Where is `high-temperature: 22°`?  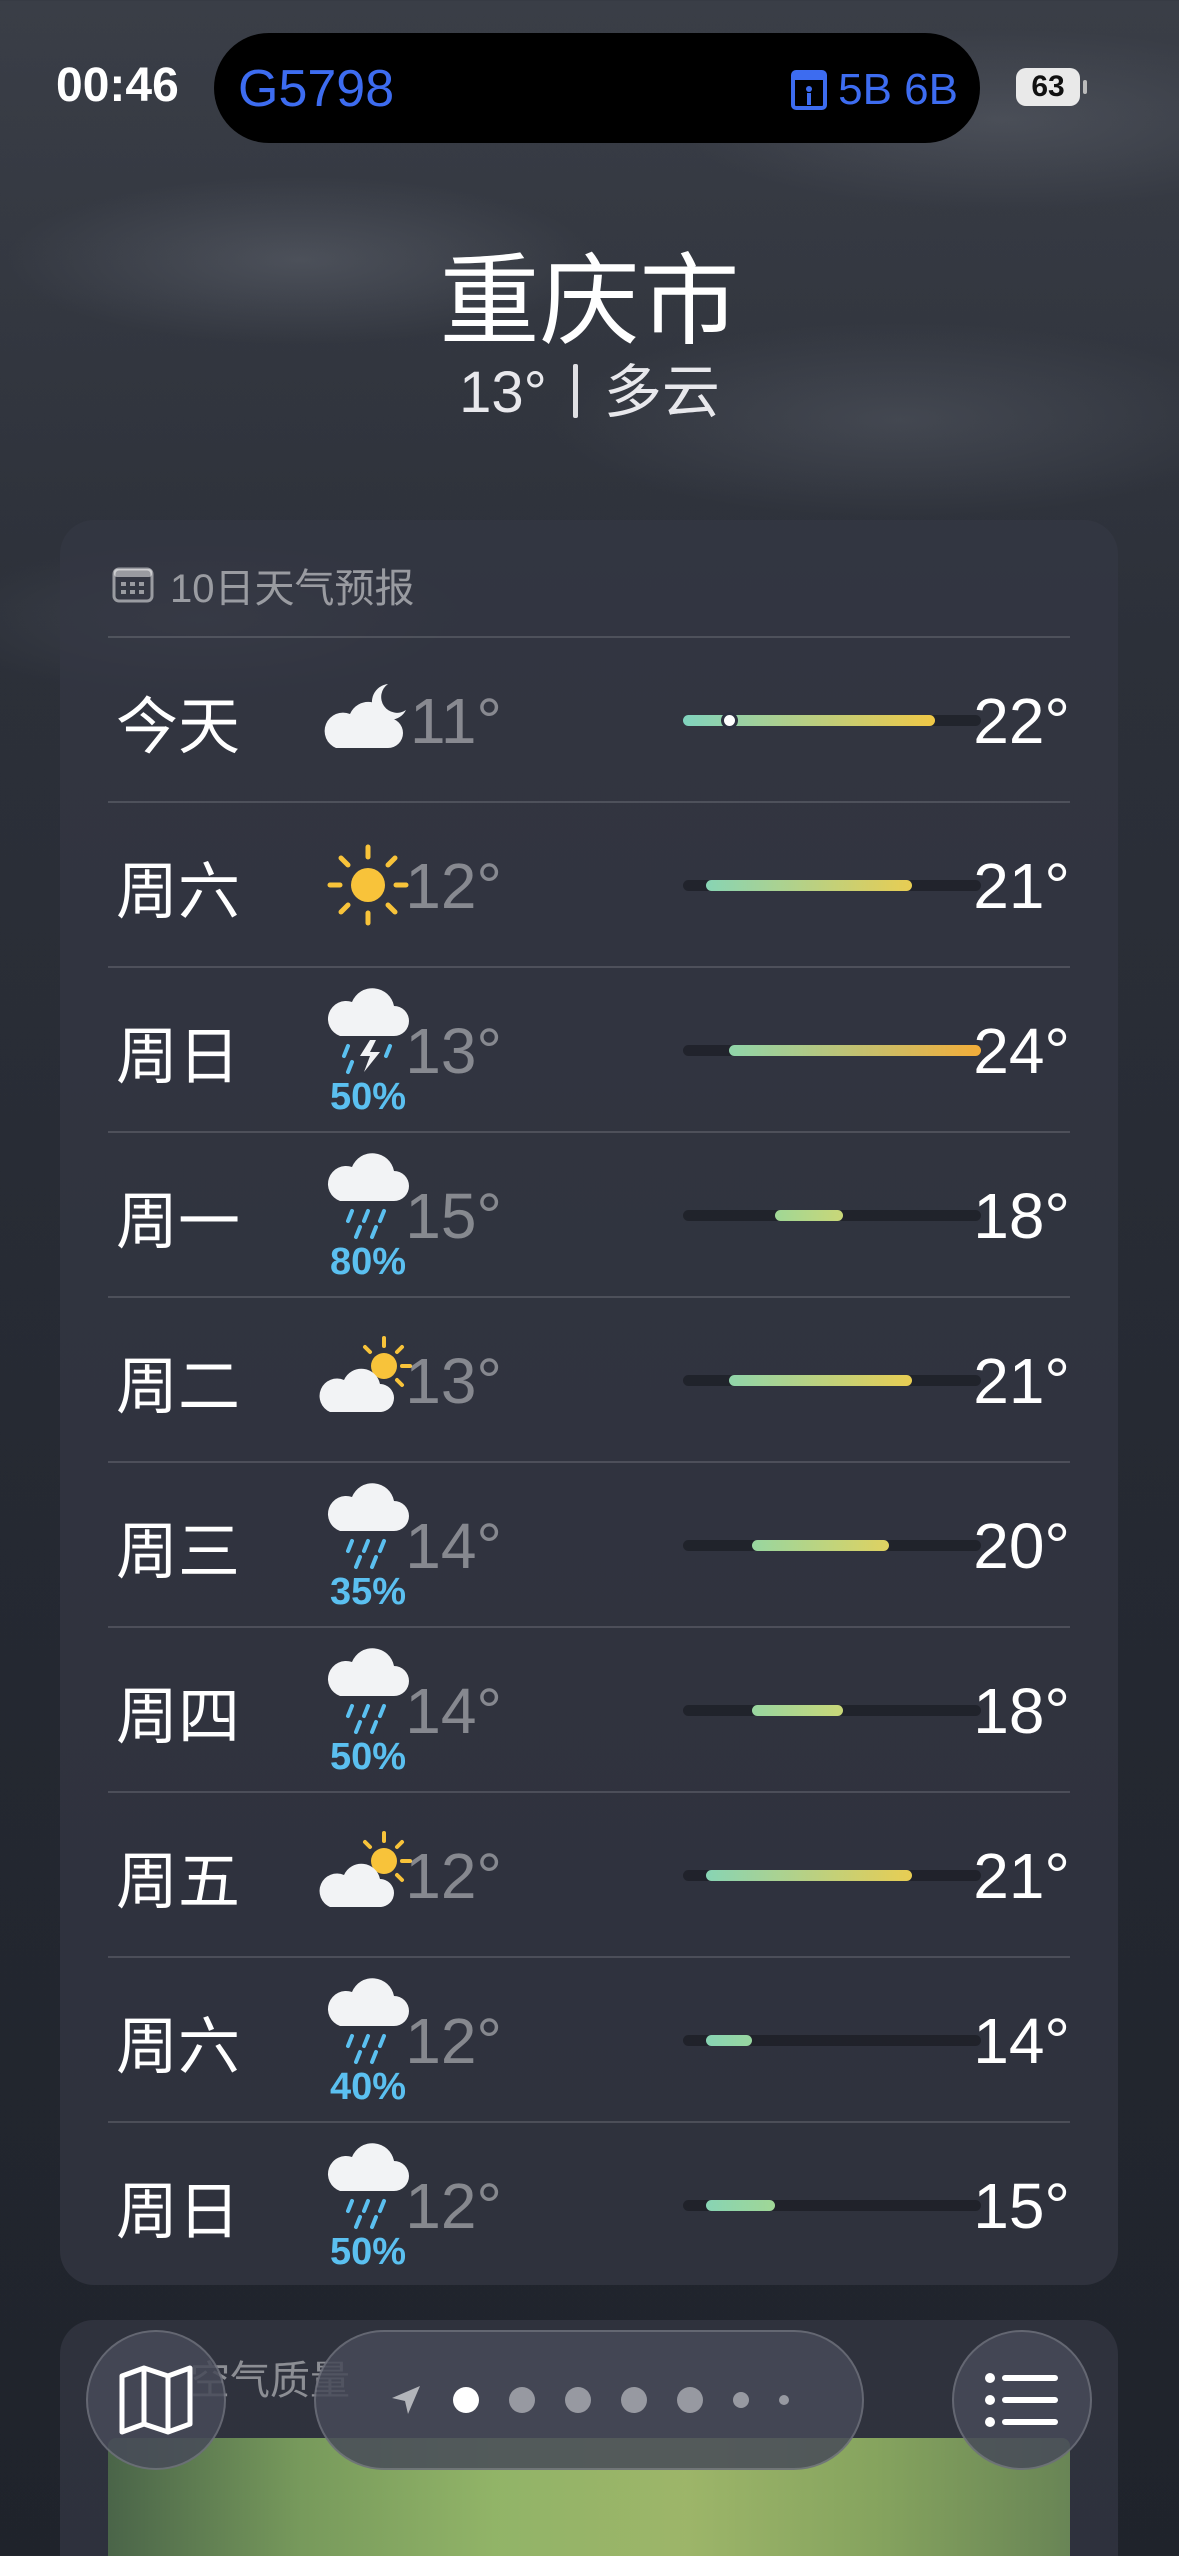 high-temperature: 22° is located at coordinates (1021, 720).